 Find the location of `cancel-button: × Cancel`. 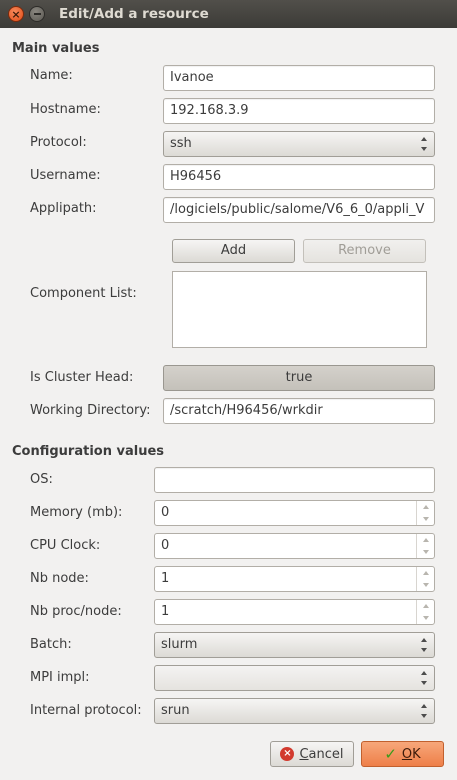

cancel-button: × Cancel is located at coordinates (312, 754).